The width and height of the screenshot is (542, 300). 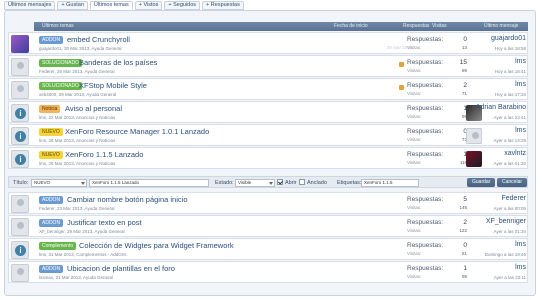 I want to click on thread-meta: guajardo01, 30 Mar 2013, Ayuda General, so click(x=80, y=48).